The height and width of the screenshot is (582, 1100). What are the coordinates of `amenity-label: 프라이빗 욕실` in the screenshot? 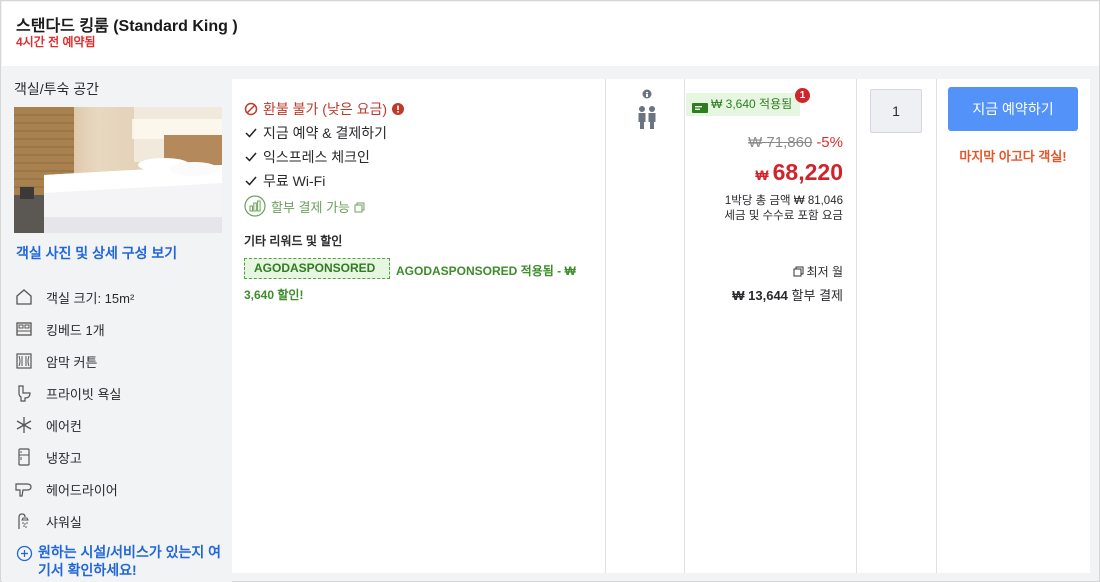 It's located at (84, 394).